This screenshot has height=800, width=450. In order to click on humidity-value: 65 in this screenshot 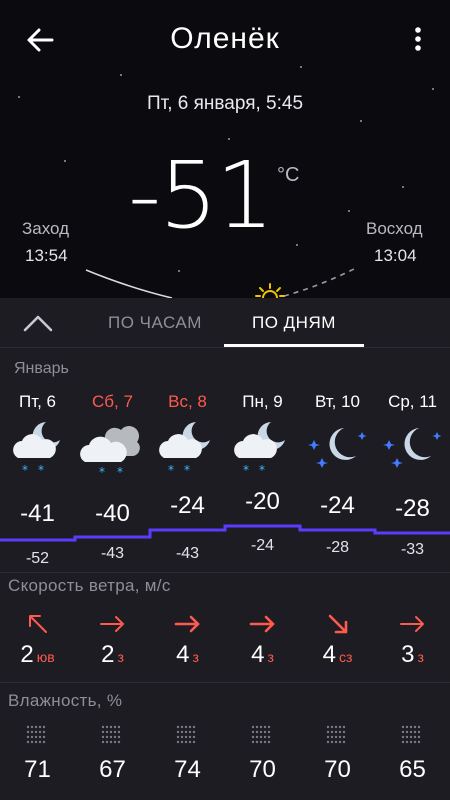, I will do `click(412, 769)`.